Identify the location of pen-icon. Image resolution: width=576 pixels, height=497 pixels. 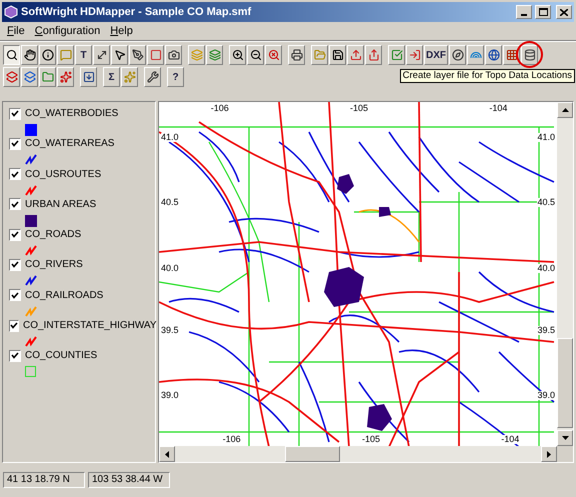
(138, 55).